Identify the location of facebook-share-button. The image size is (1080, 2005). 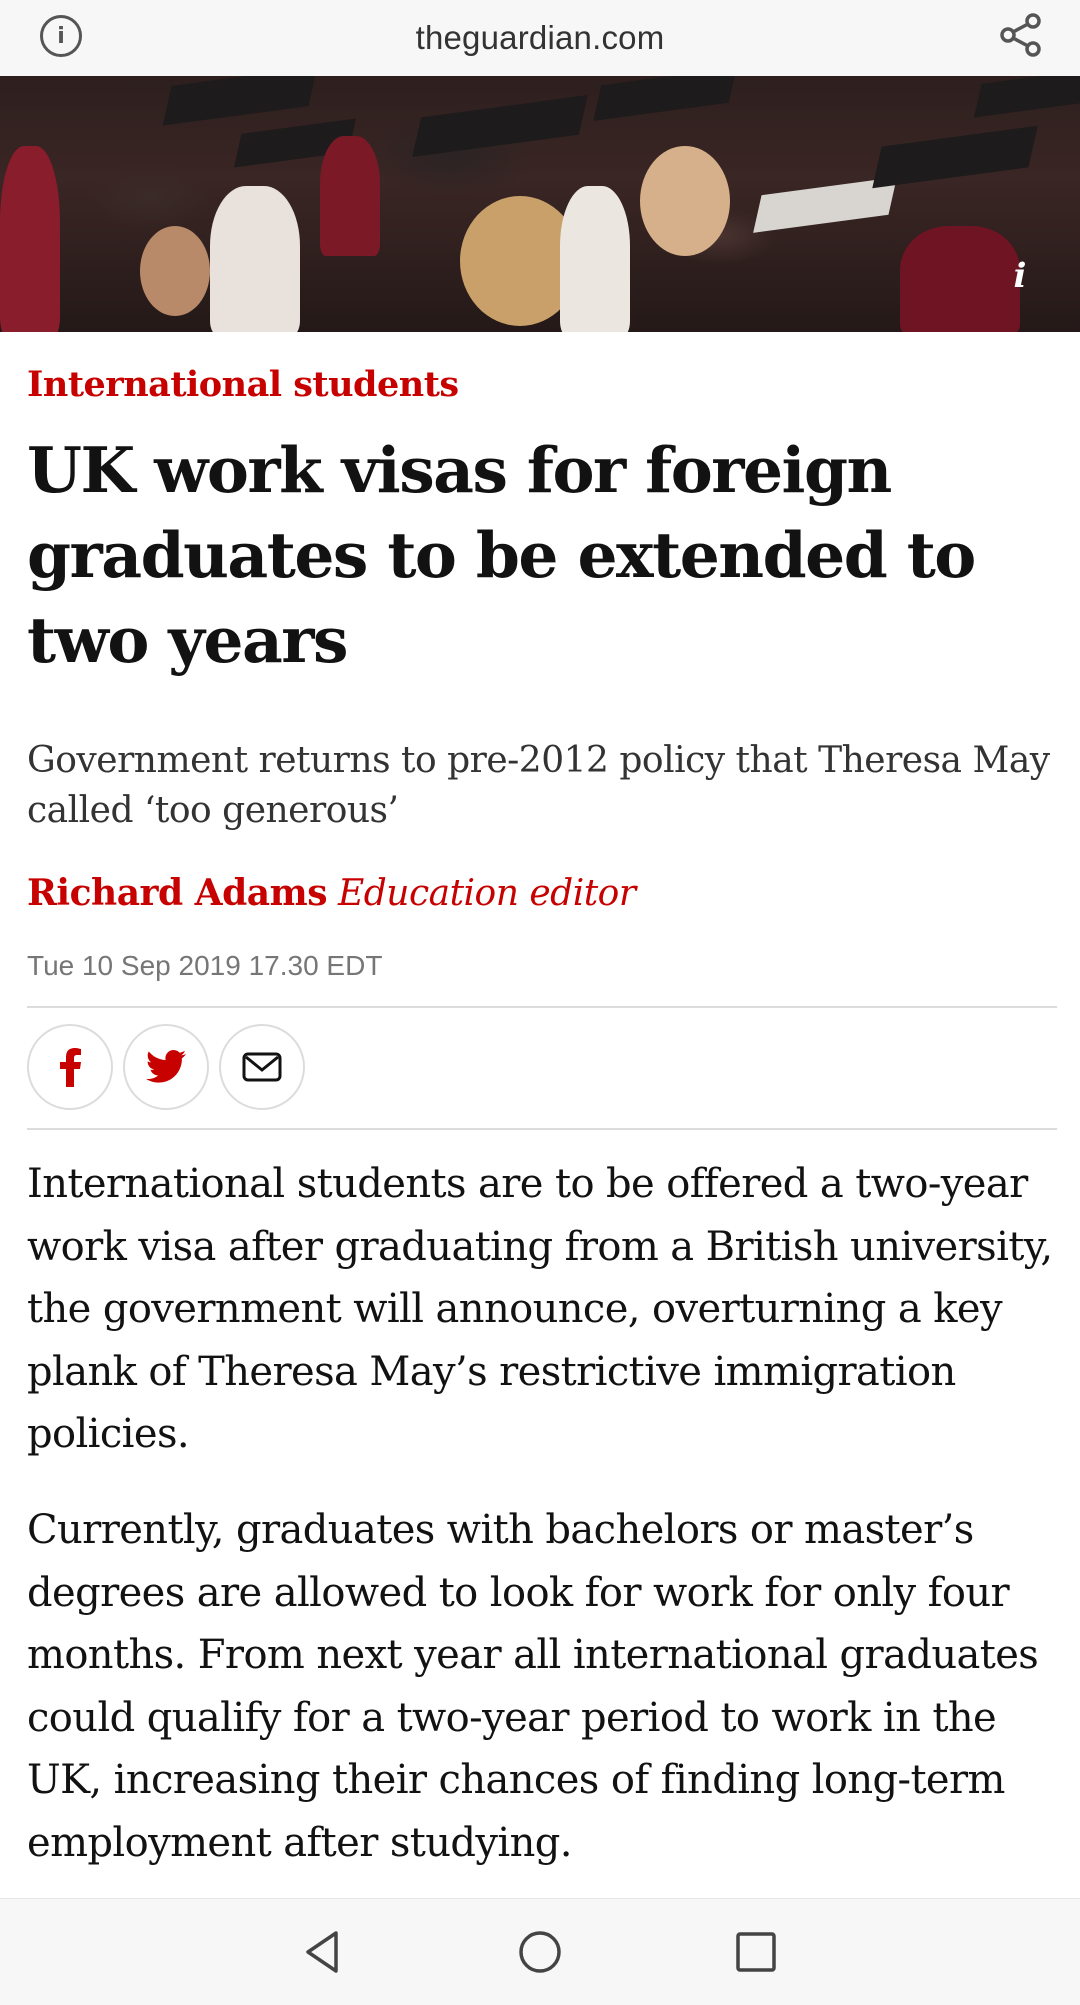
(70, 1067).